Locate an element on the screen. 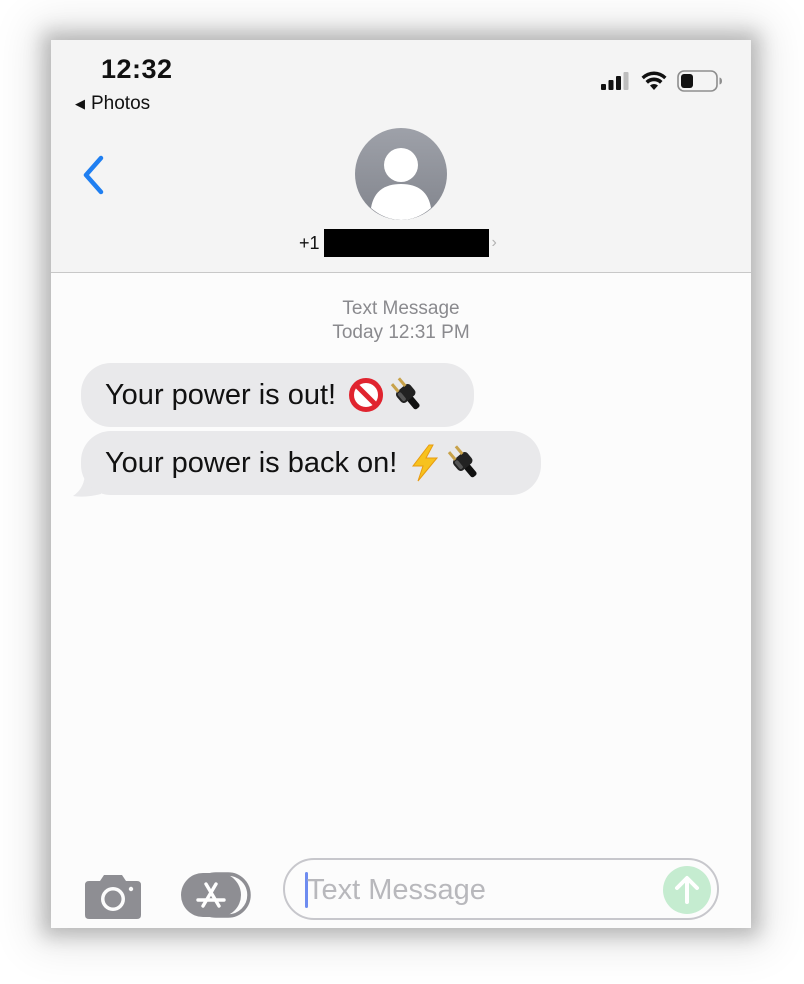  person-icon is located at coordinates (401, 184).